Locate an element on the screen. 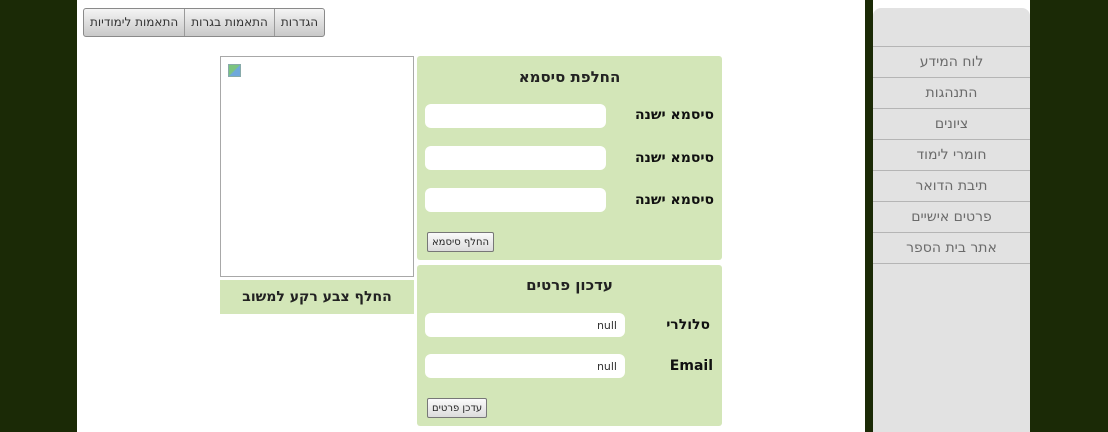 This screenshot has height=432, width=1108. sidebar-item-study-materials: חומרי לימוד is located at coordinates (951, 154).